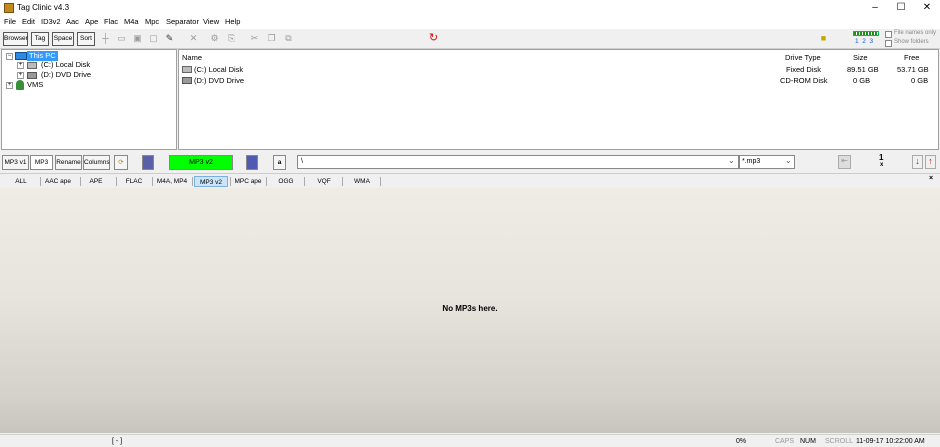  What do you see at coordinates (15, 162) in the screenshot?
I see `mp3v1-tab: MP3 v1` at bounding box center [15, 162].